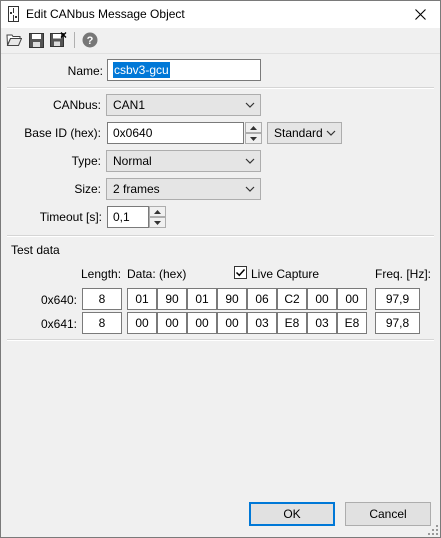 Image resolution: width=441 pixels, height=538 pixels. What do you see at coordinates (70, 217) in the screenshot?
I see `timeout-label: Timeout [s]:` at bounding box center [70, 217].